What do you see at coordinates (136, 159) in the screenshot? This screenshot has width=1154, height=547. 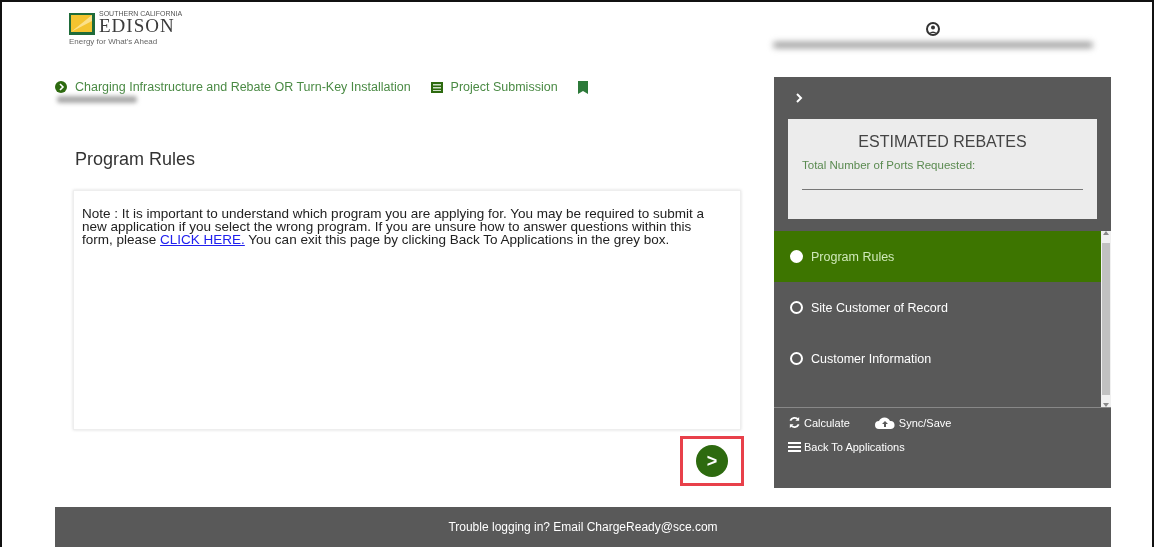 I see `page-title: Program Rules` at bounding box center [136, 159].